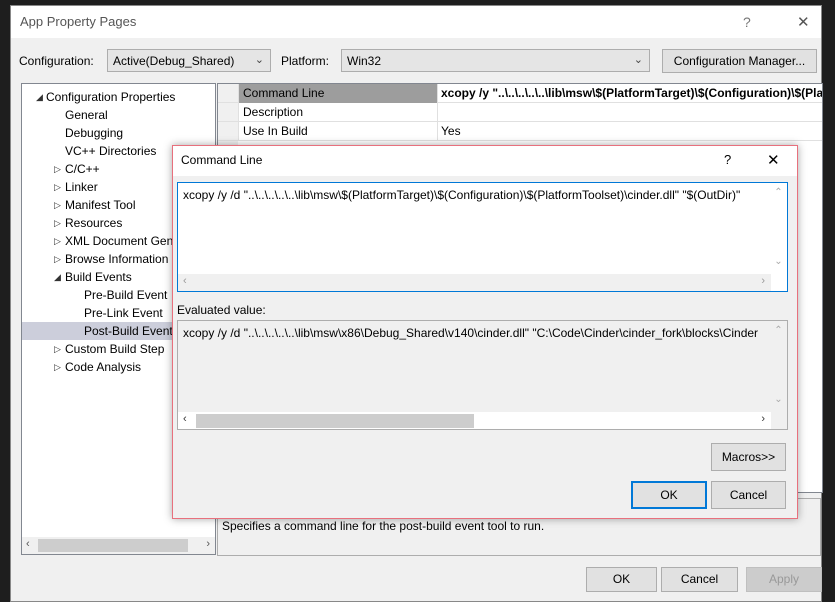 This screenshot has width=835, height=602. What do you see at coordinates (115, 349) in the screenshot?
I see `tree-item-label: Custom Build Step` at bounding box center [115, 349].